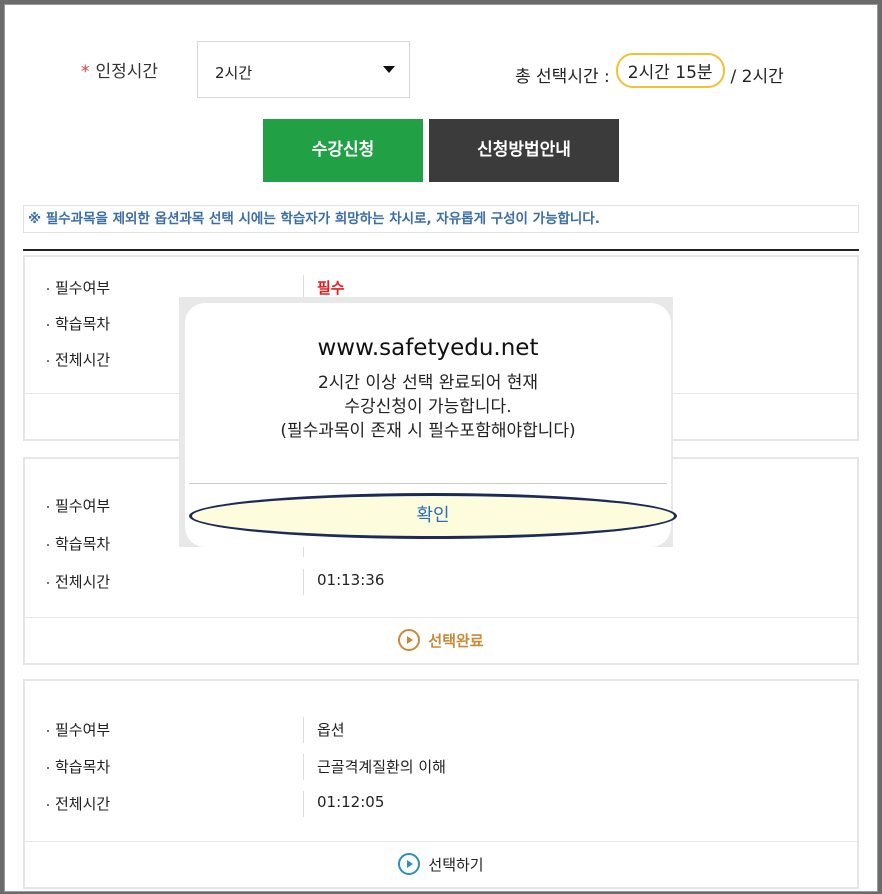  I want to click on dialog-line: 2시간 이상 선택 완료되어 현재, so click(428, 383).